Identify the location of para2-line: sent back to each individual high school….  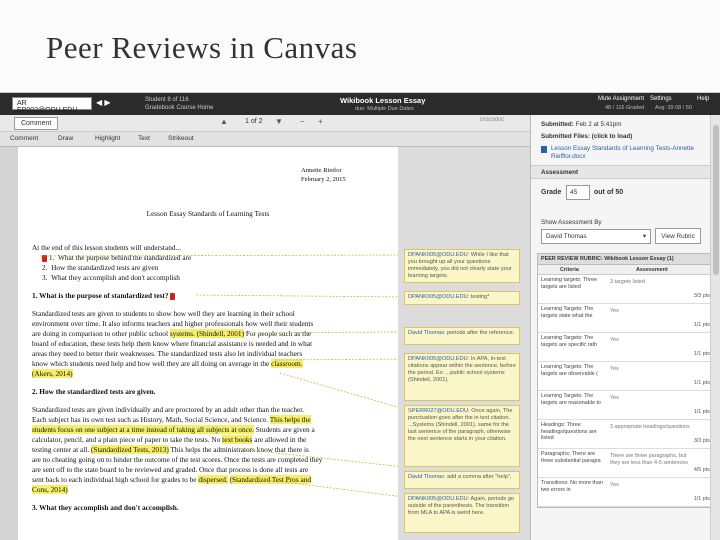
(172, 479).